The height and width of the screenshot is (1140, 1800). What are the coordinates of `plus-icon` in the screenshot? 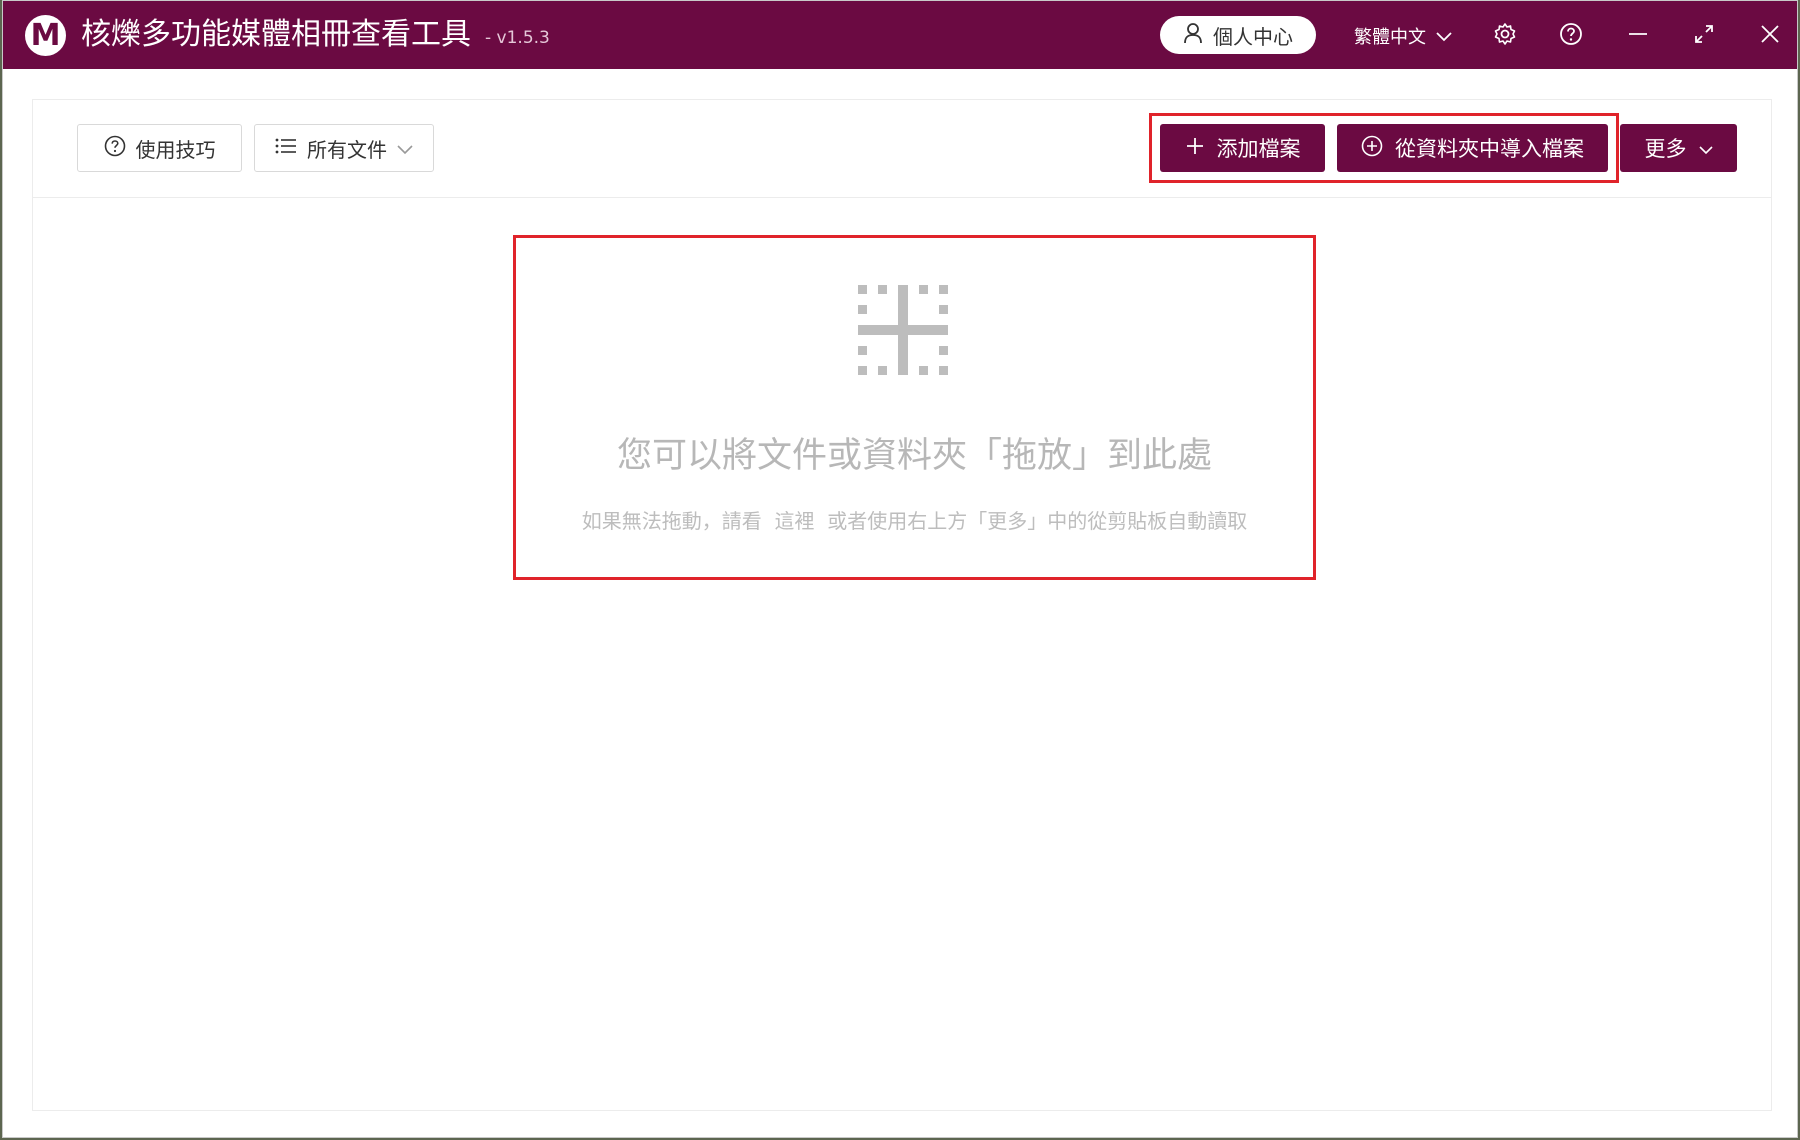 It's located at (1195, 148).